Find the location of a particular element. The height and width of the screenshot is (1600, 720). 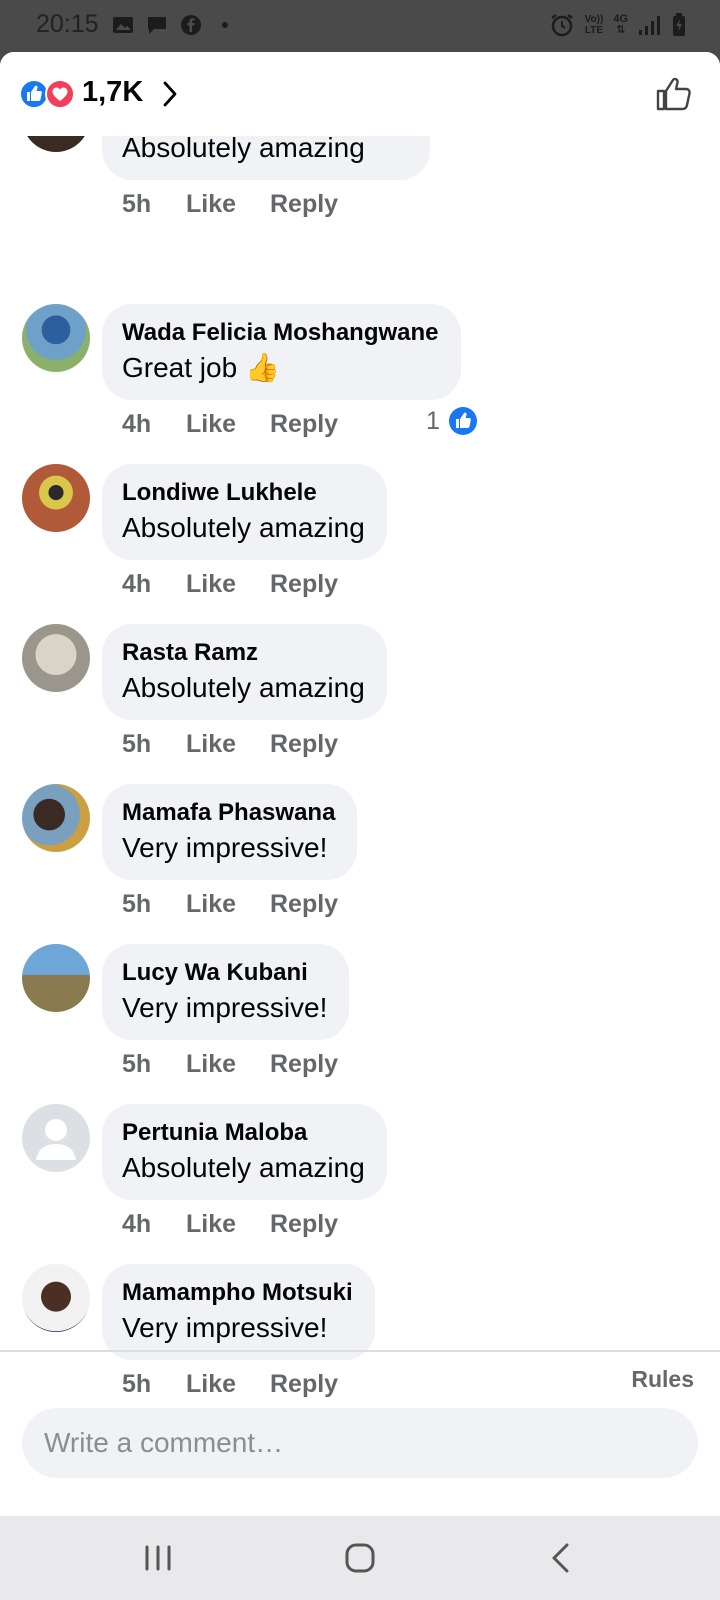

comment-author: Wada Felicia Moshangwane is located at coordinates (280, 333).